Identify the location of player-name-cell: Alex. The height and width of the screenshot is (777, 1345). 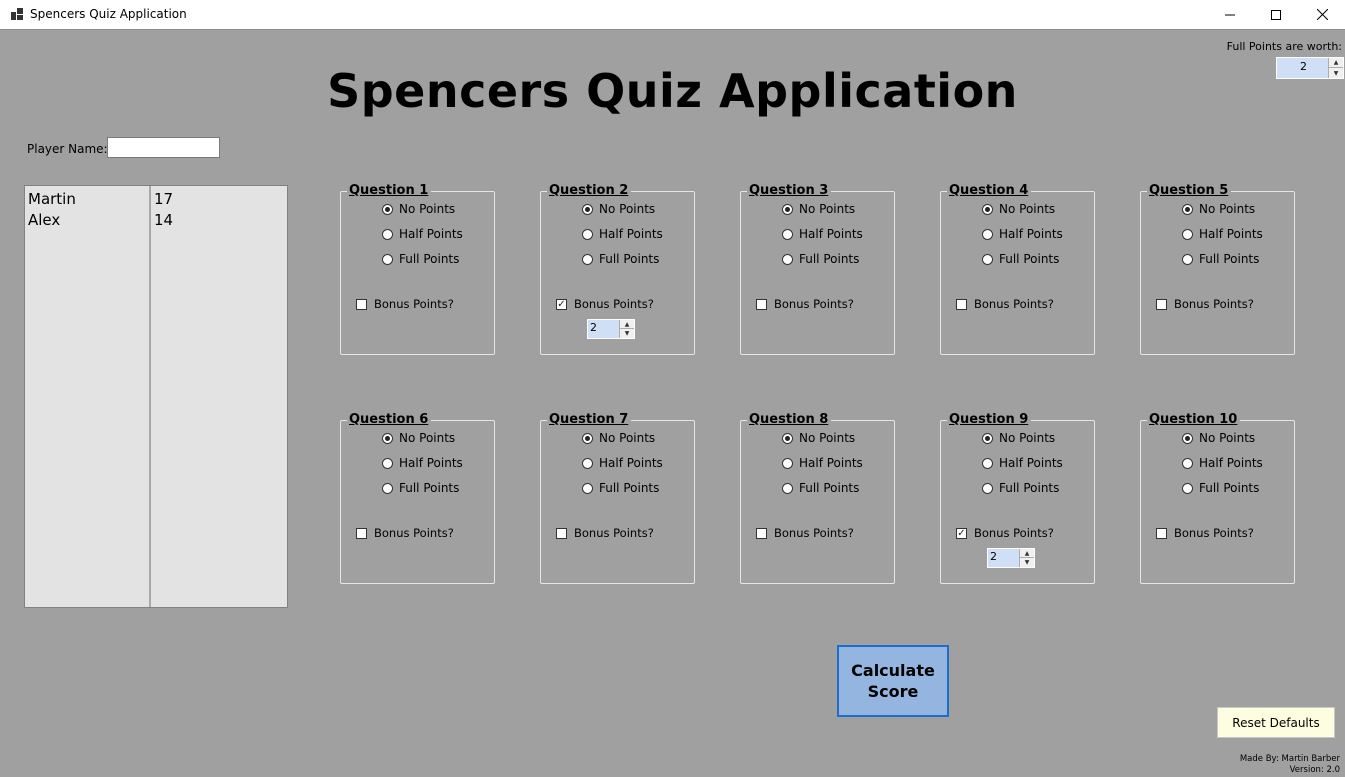
(52, 220).